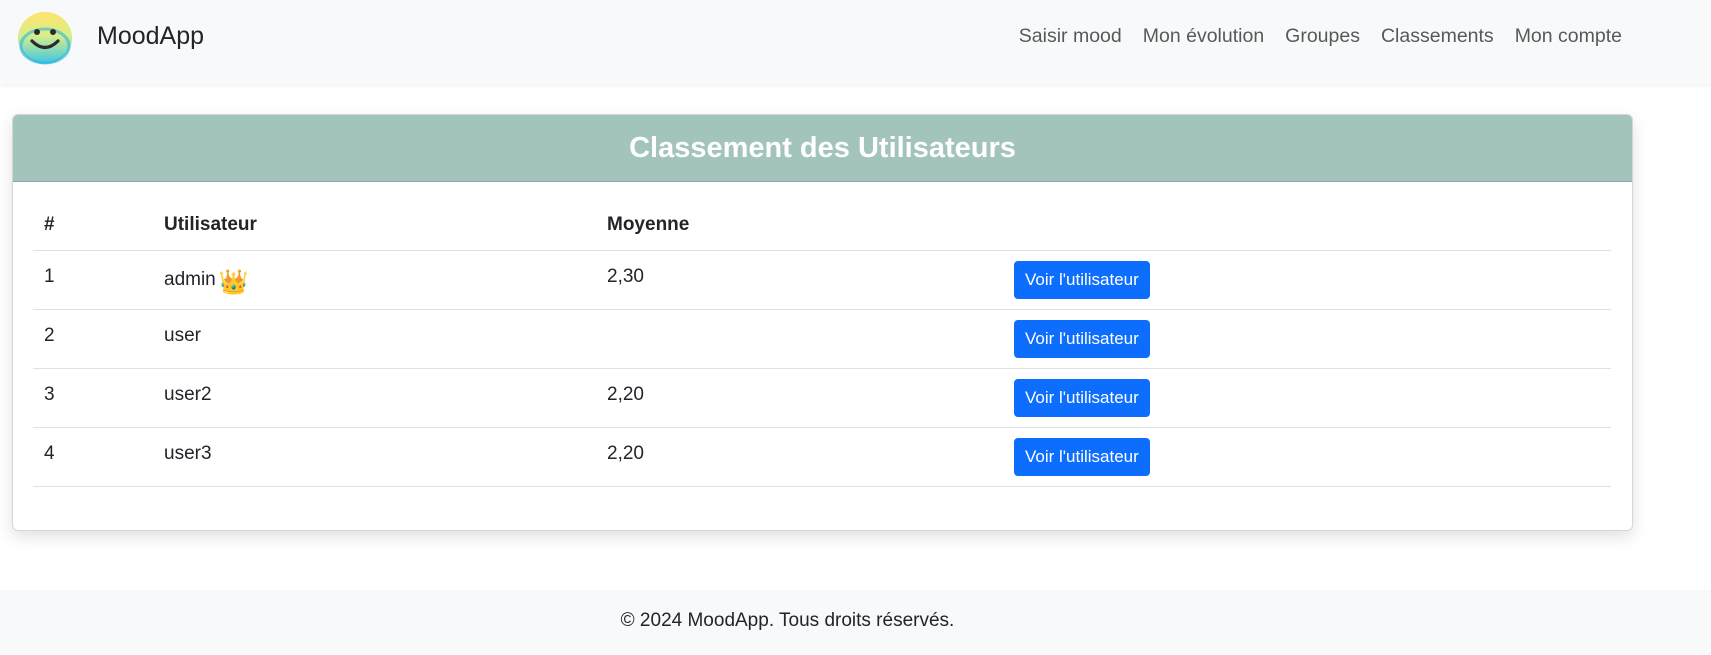 Image resolution: width=1711 pixels, height=655 pixels. Describe the element at coordinates (374, 398) in the screenshot. I see `user-cell: user2` at that location.